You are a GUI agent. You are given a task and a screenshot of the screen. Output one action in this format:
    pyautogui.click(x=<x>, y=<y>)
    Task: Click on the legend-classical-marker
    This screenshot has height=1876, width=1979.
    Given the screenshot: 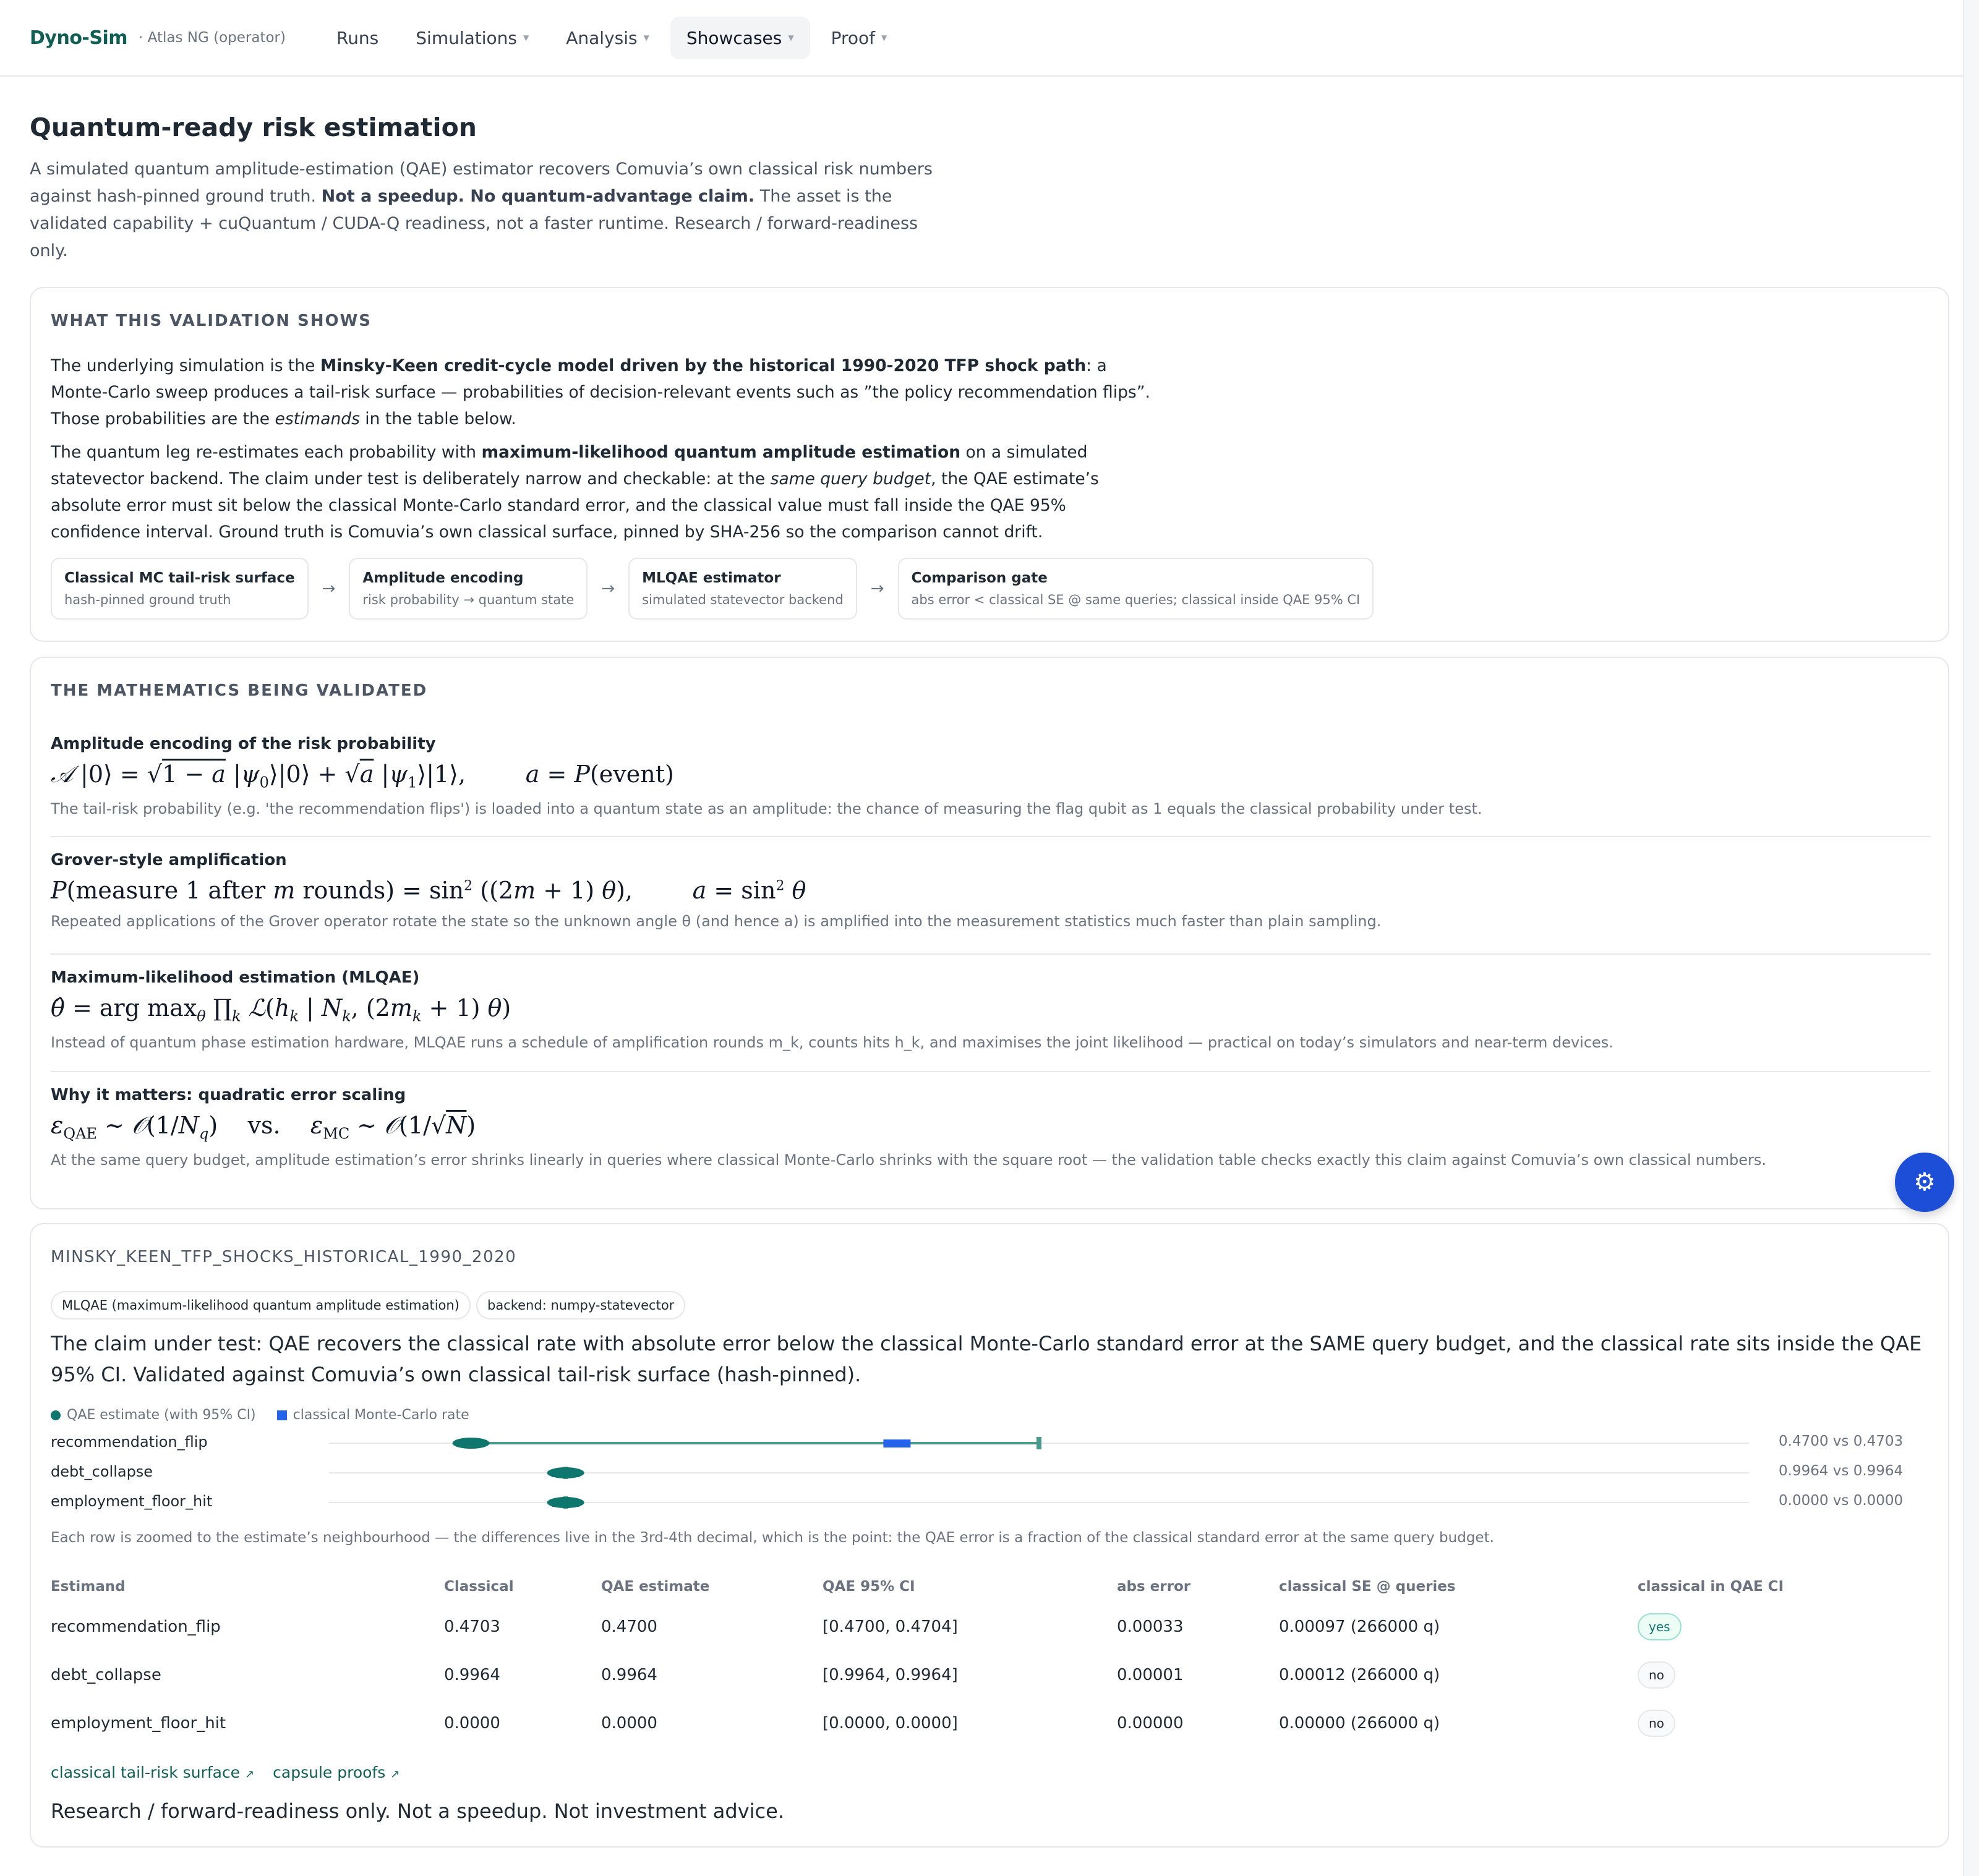 What is the action you would take?
    pyautogui.click(x=281, y=1415)
    